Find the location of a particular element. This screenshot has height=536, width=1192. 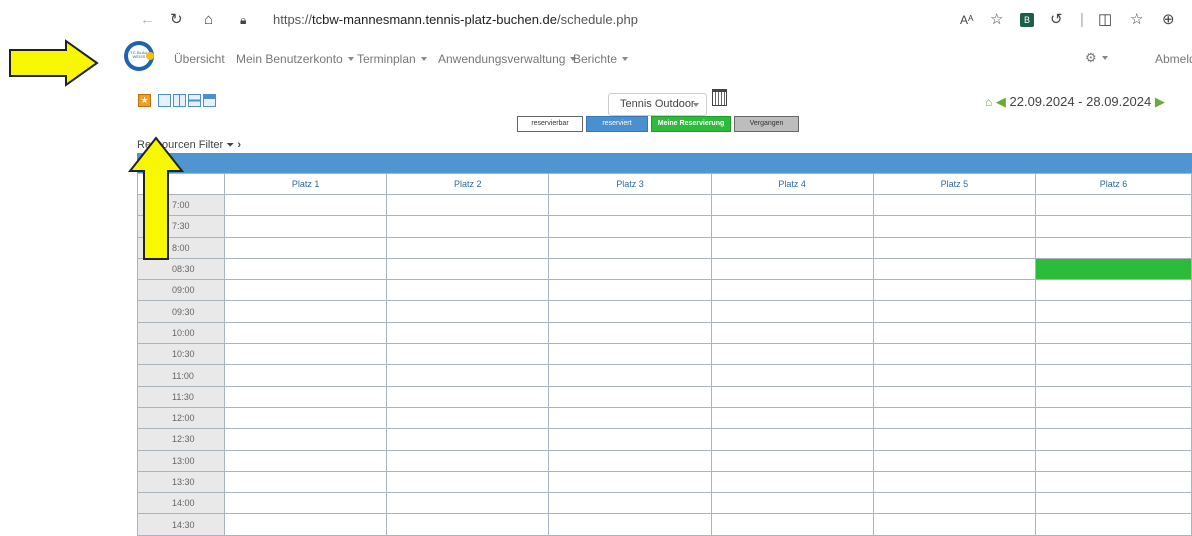

nav-reports: Berichte is located at coordinates (601, 59).